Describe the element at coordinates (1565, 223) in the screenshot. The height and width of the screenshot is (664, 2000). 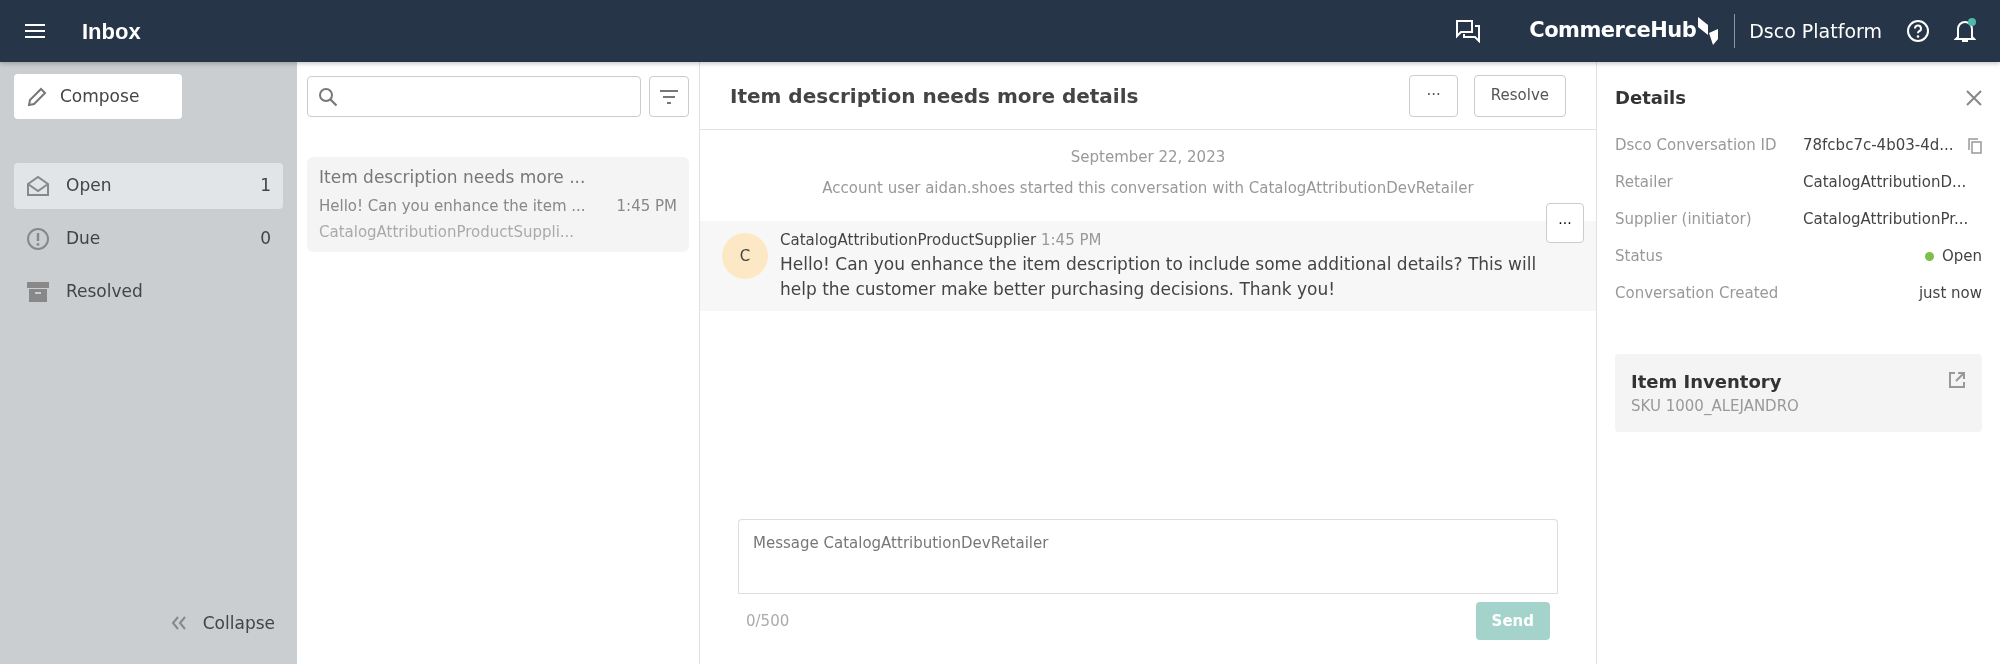
I see `message-menu-button: ···` at that location.